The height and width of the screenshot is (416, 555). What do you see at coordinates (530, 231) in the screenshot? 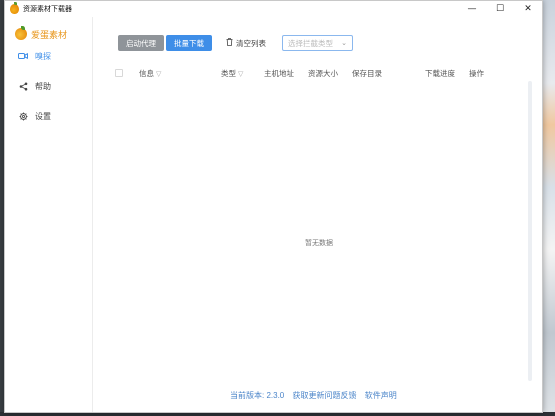
I see `vertical-scrollbar` at bounding box center [530, 231].